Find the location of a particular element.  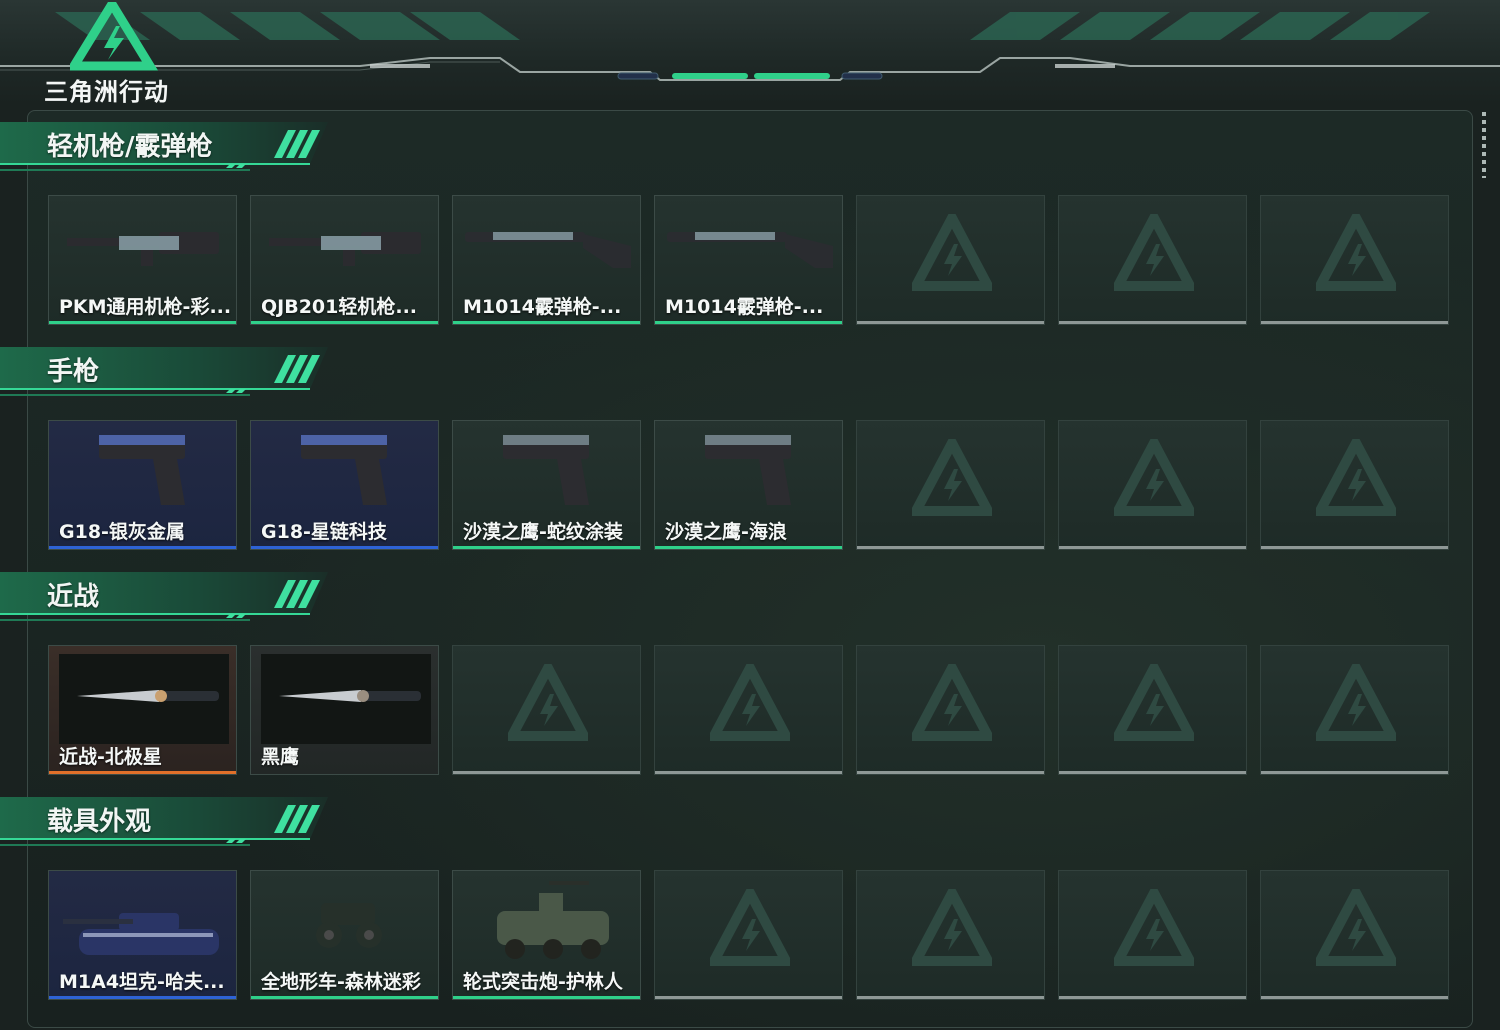

item-name: 沙漠之鹰-海浪 is located at coordinates (726, 532).